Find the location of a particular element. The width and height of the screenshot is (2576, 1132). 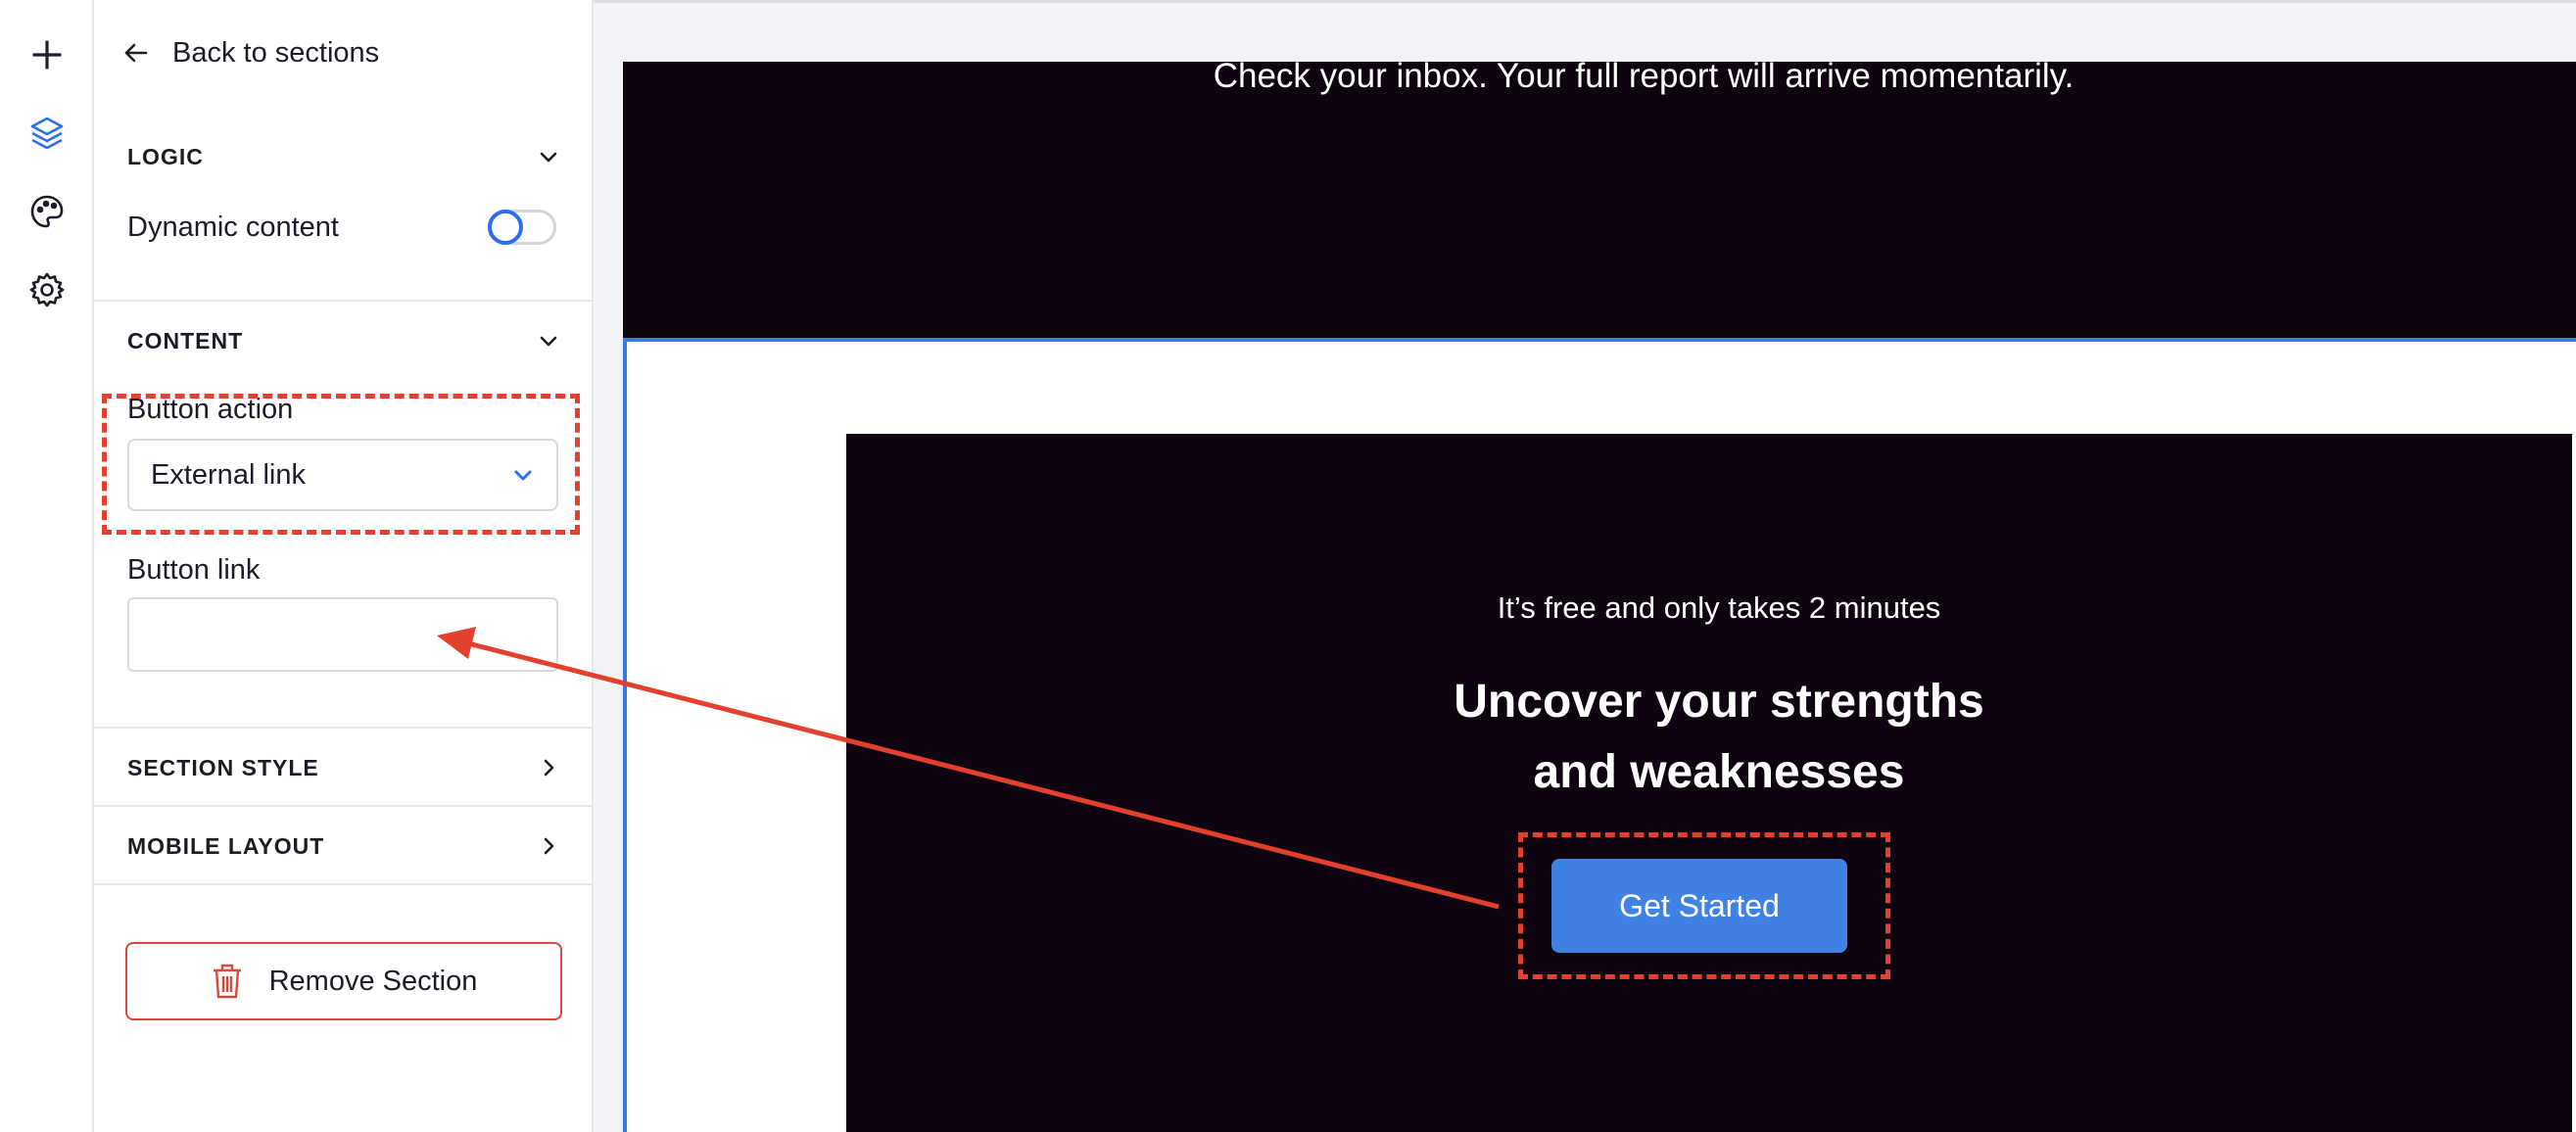

plus-icon is located at coordinates (47, 55).